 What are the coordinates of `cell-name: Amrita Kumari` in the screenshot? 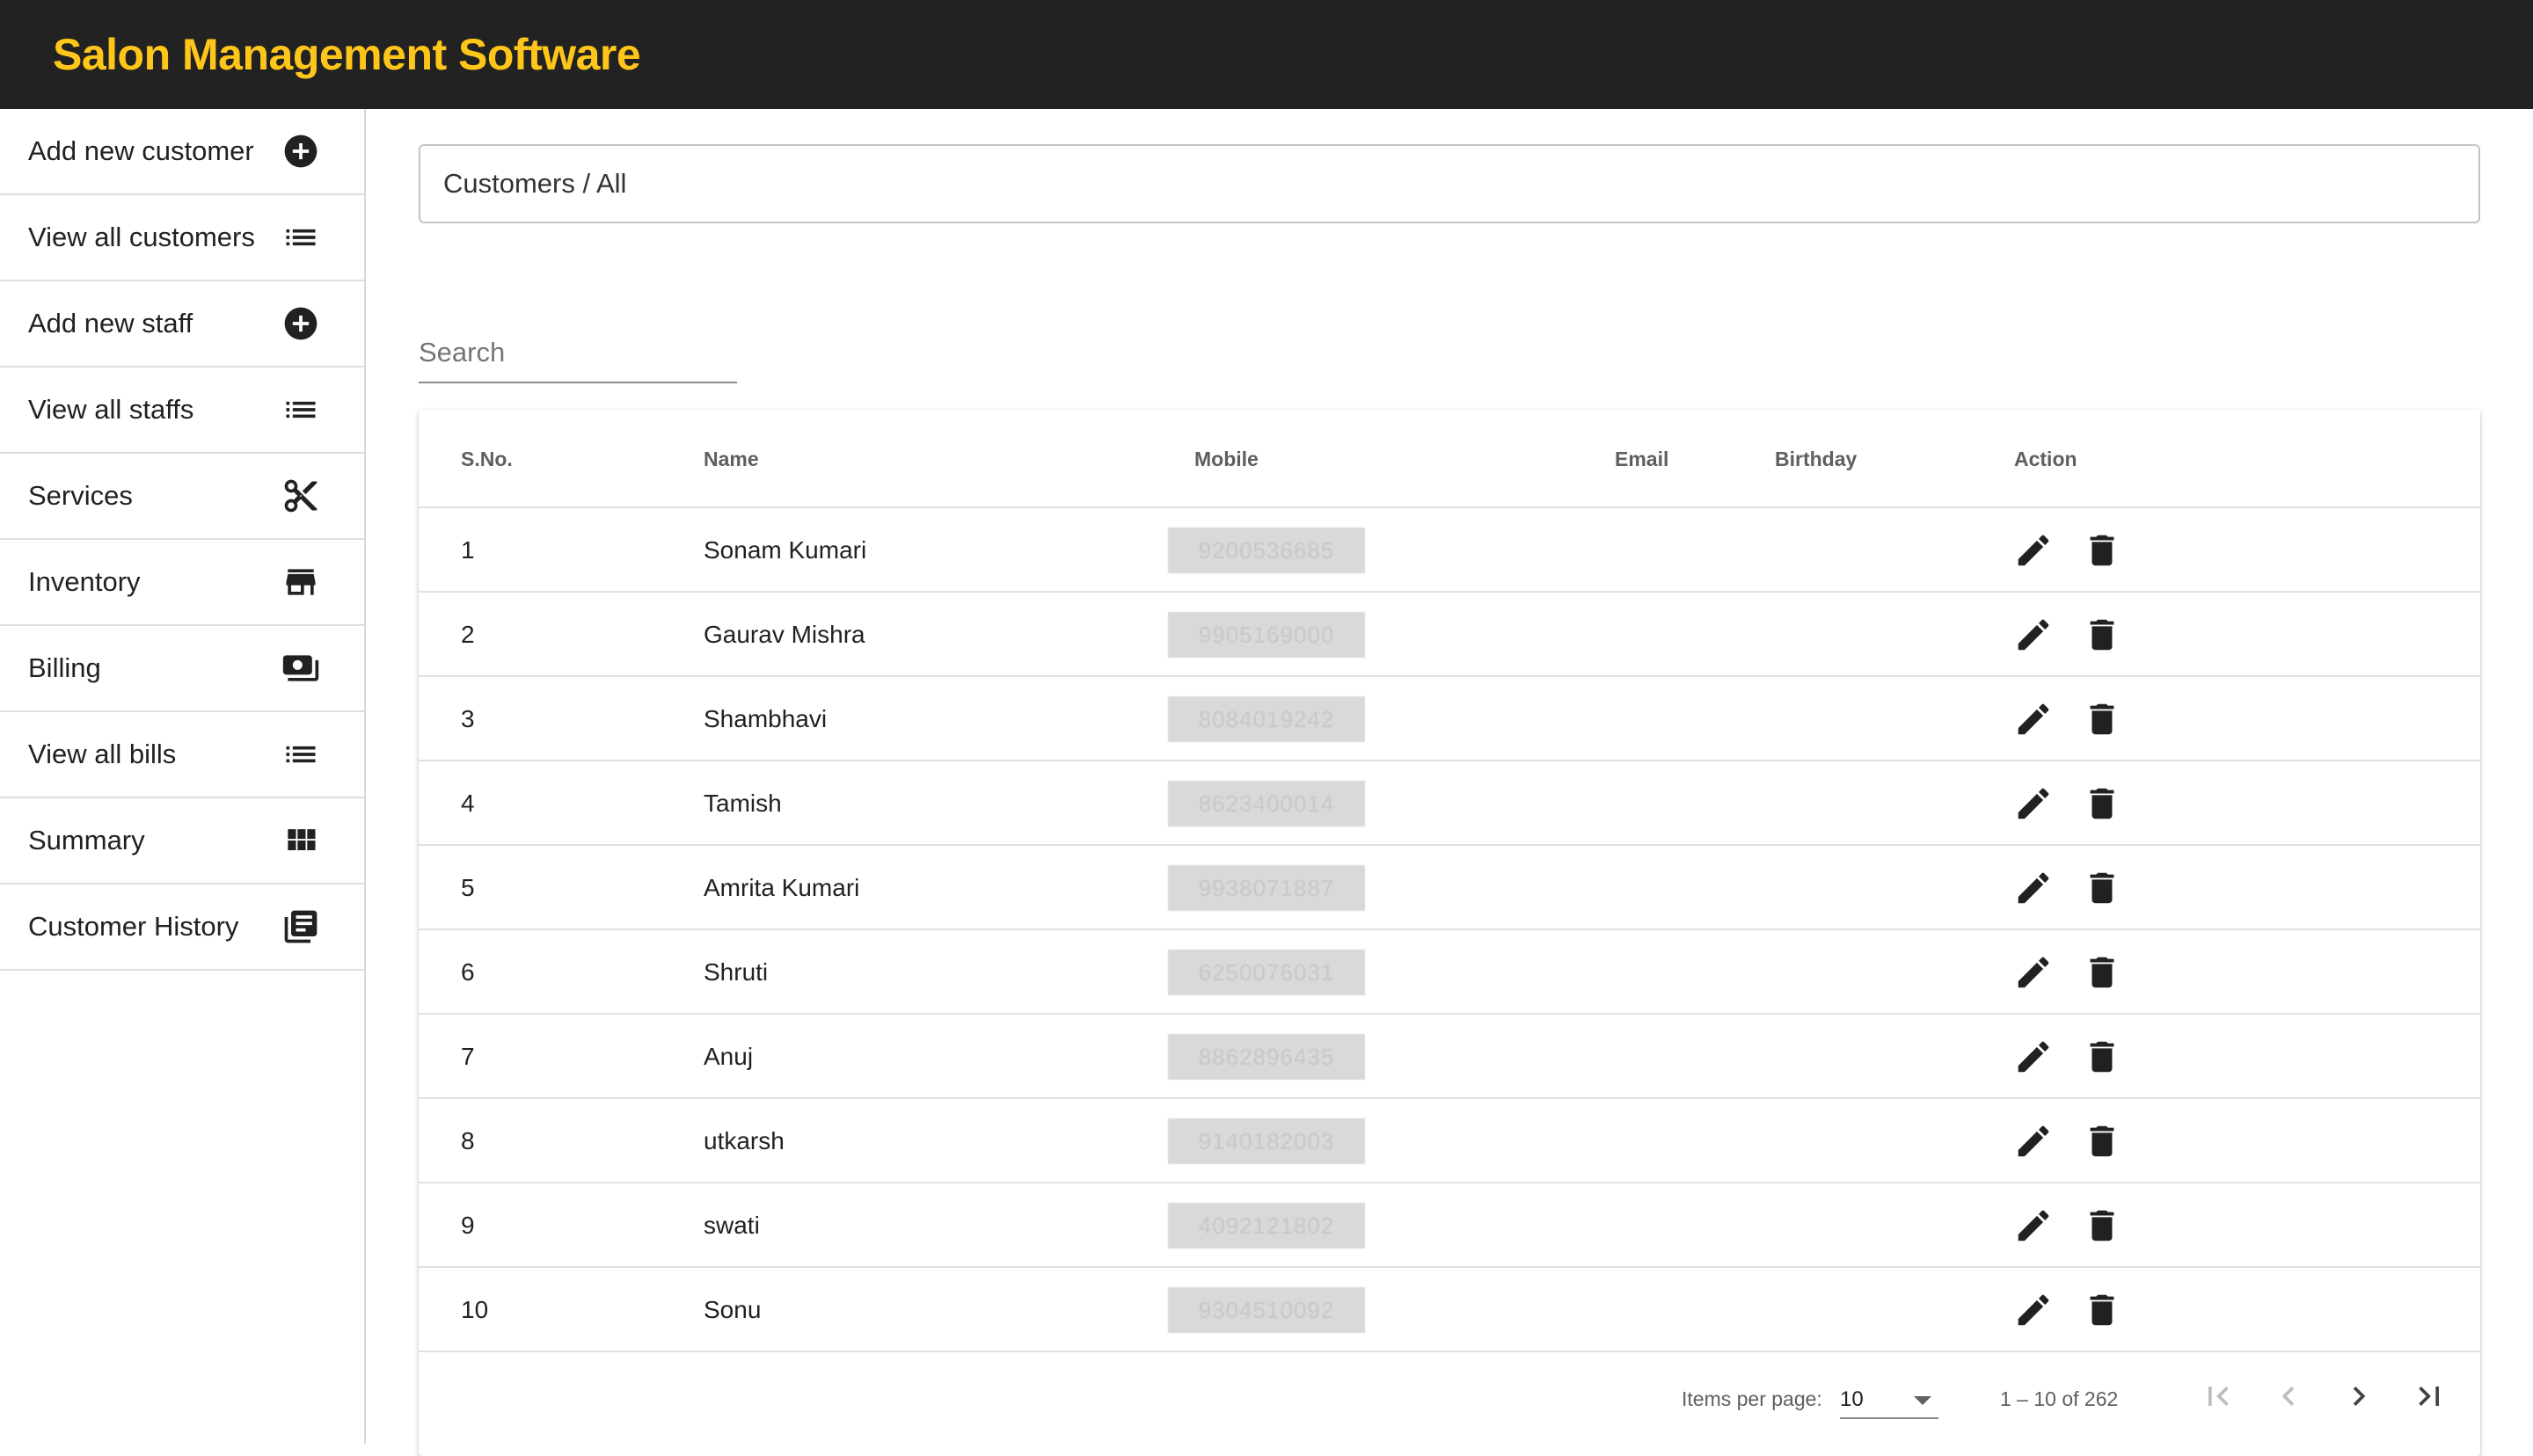 It's located at (782, 887).